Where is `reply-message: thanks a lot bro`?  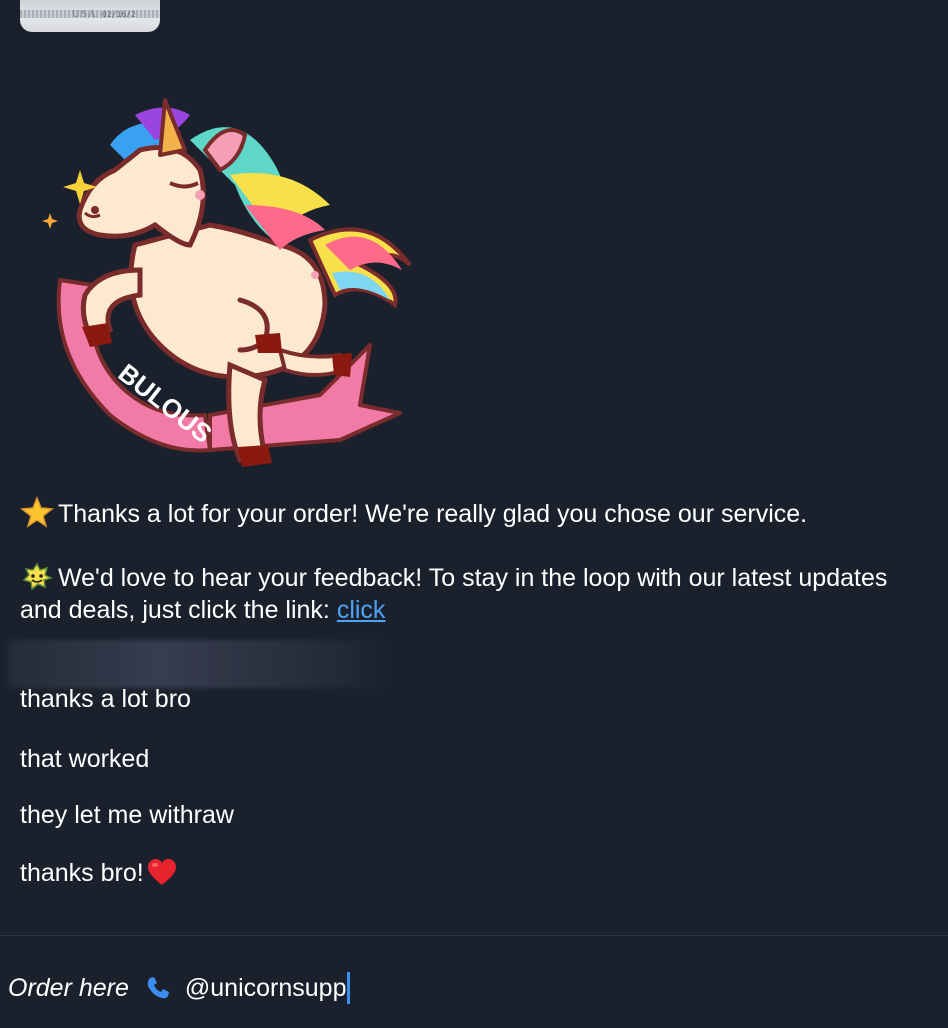 reply-message: thanks a lot bro is located at coordinates (105, 699).